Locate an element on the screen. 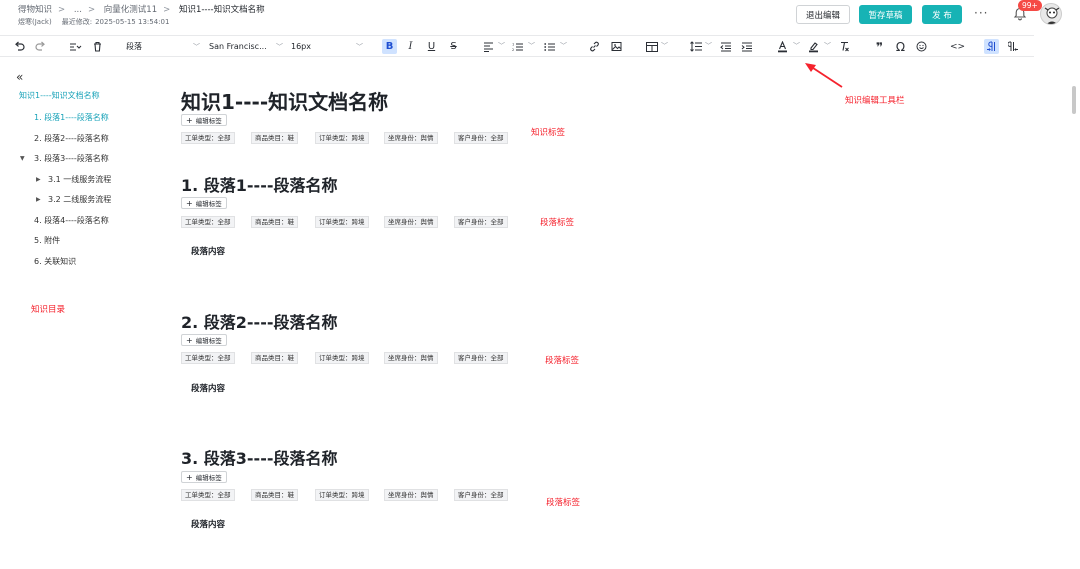 The width and height of the screenshot is (1080, 569). bullet-list-icon is located at coordinates (549, 46).